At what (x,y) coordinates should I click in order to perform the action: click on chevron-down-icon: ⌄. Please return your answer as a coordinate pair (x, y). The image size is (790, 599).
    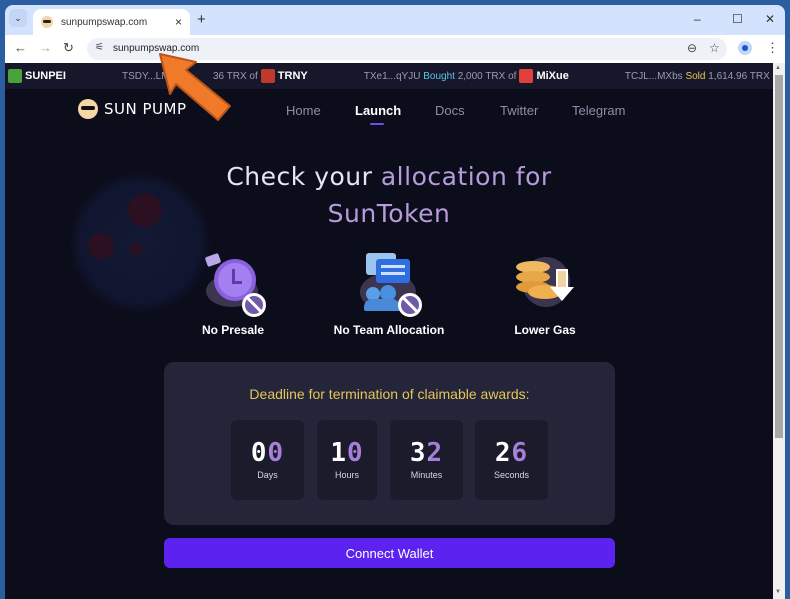
    Looking at the image, I should click on (18, 17).